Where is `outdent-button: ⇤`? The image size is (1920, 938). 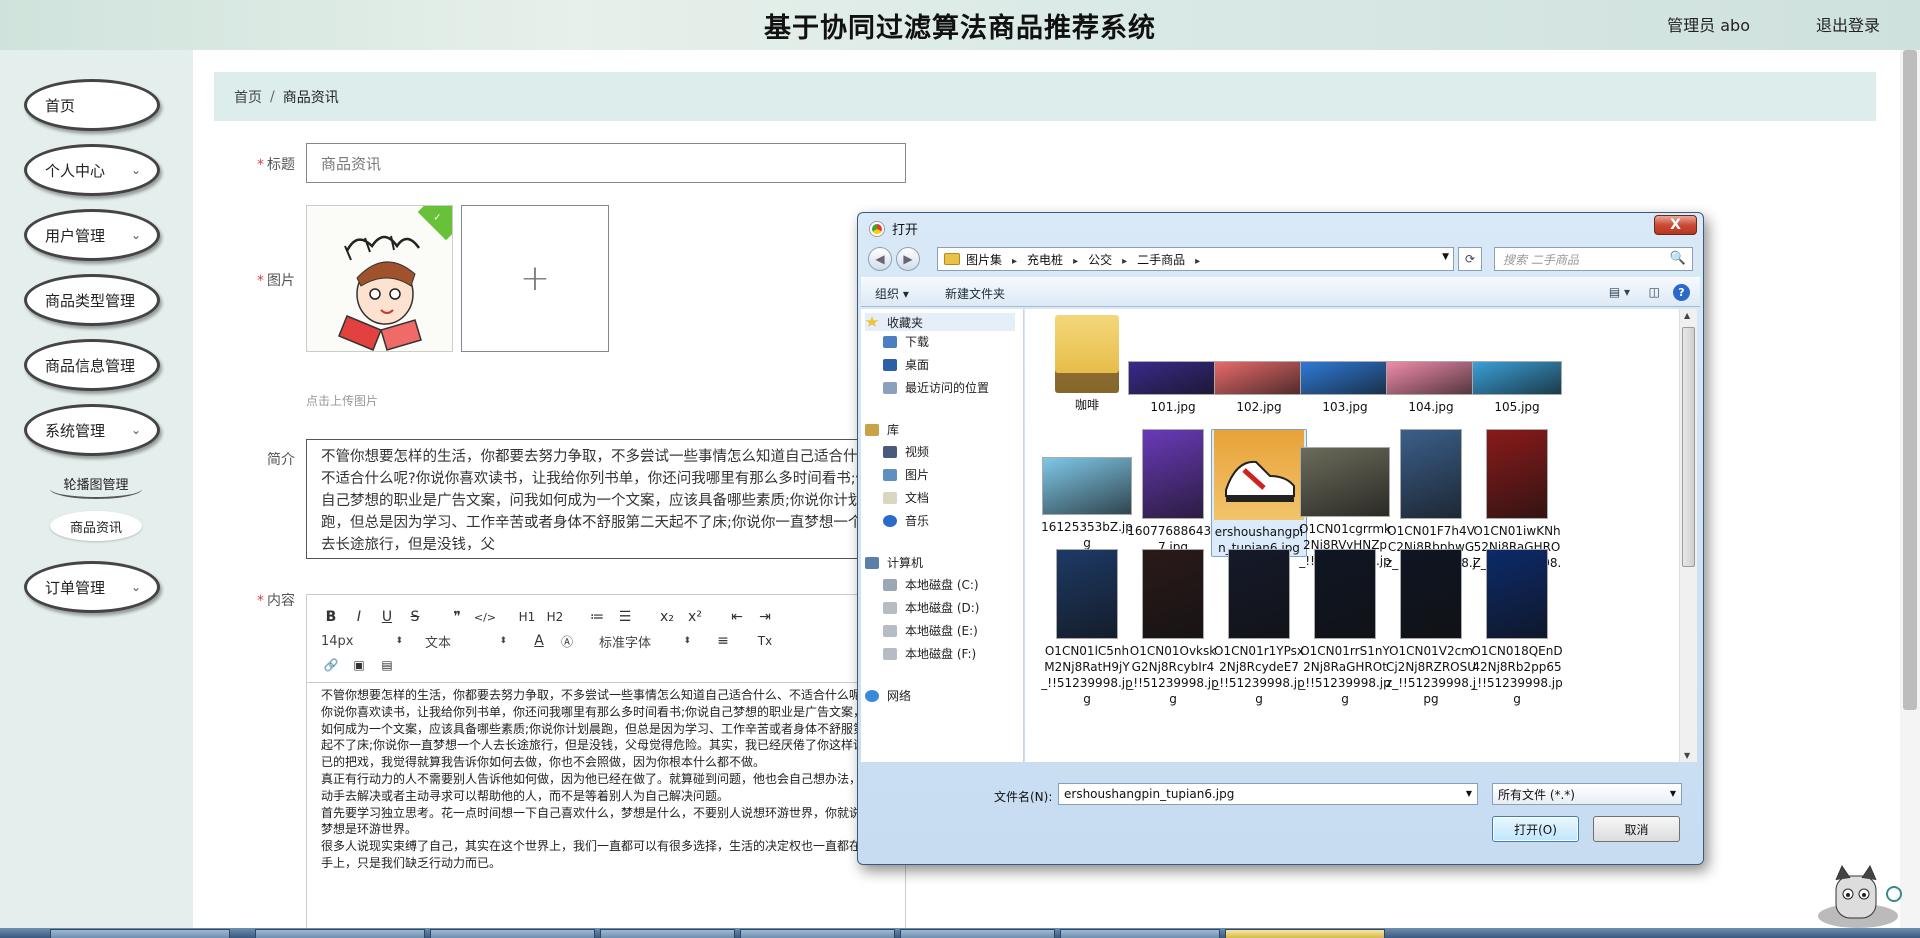 outdent-button: ⇤ is located at coordinates (737, 617).